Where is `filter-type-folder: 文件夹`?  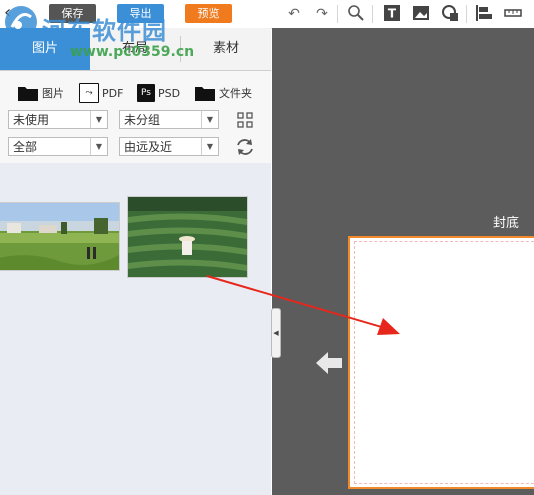
filter-type-folder: 文件夹 is located at coordinates (223, 93).